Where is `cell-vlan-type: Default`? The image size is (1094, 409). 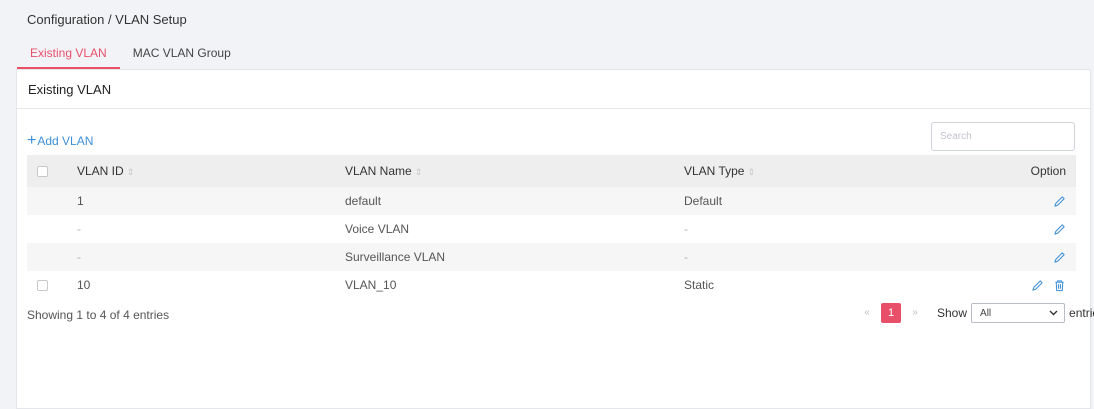
cell-vlan-type: Default is located at coordinates (834, 201).